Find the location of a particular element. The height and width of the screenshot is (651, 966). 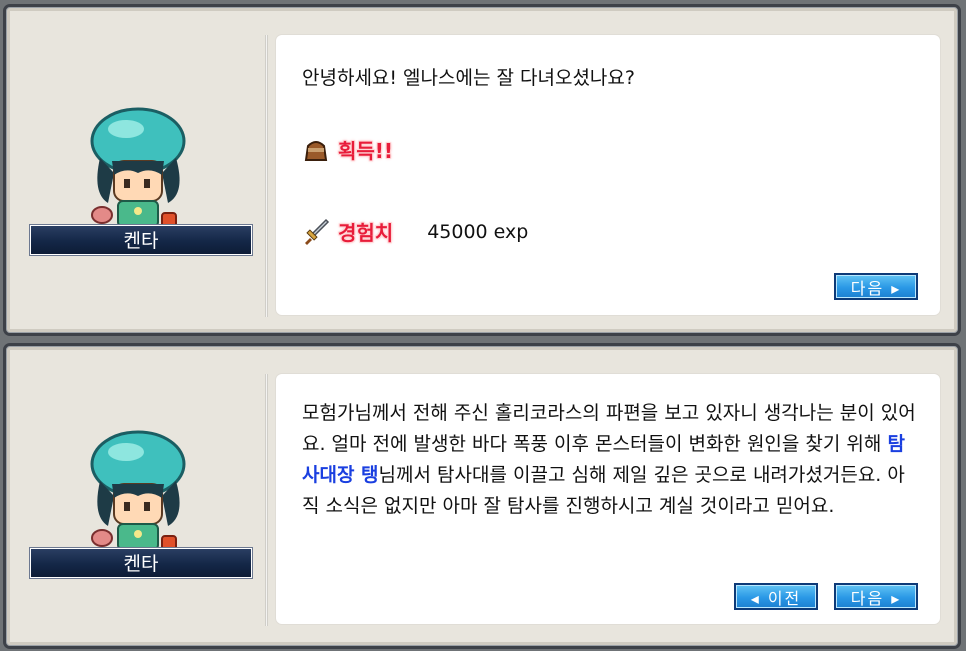

bag-icon is located at coordinates (316, 150).